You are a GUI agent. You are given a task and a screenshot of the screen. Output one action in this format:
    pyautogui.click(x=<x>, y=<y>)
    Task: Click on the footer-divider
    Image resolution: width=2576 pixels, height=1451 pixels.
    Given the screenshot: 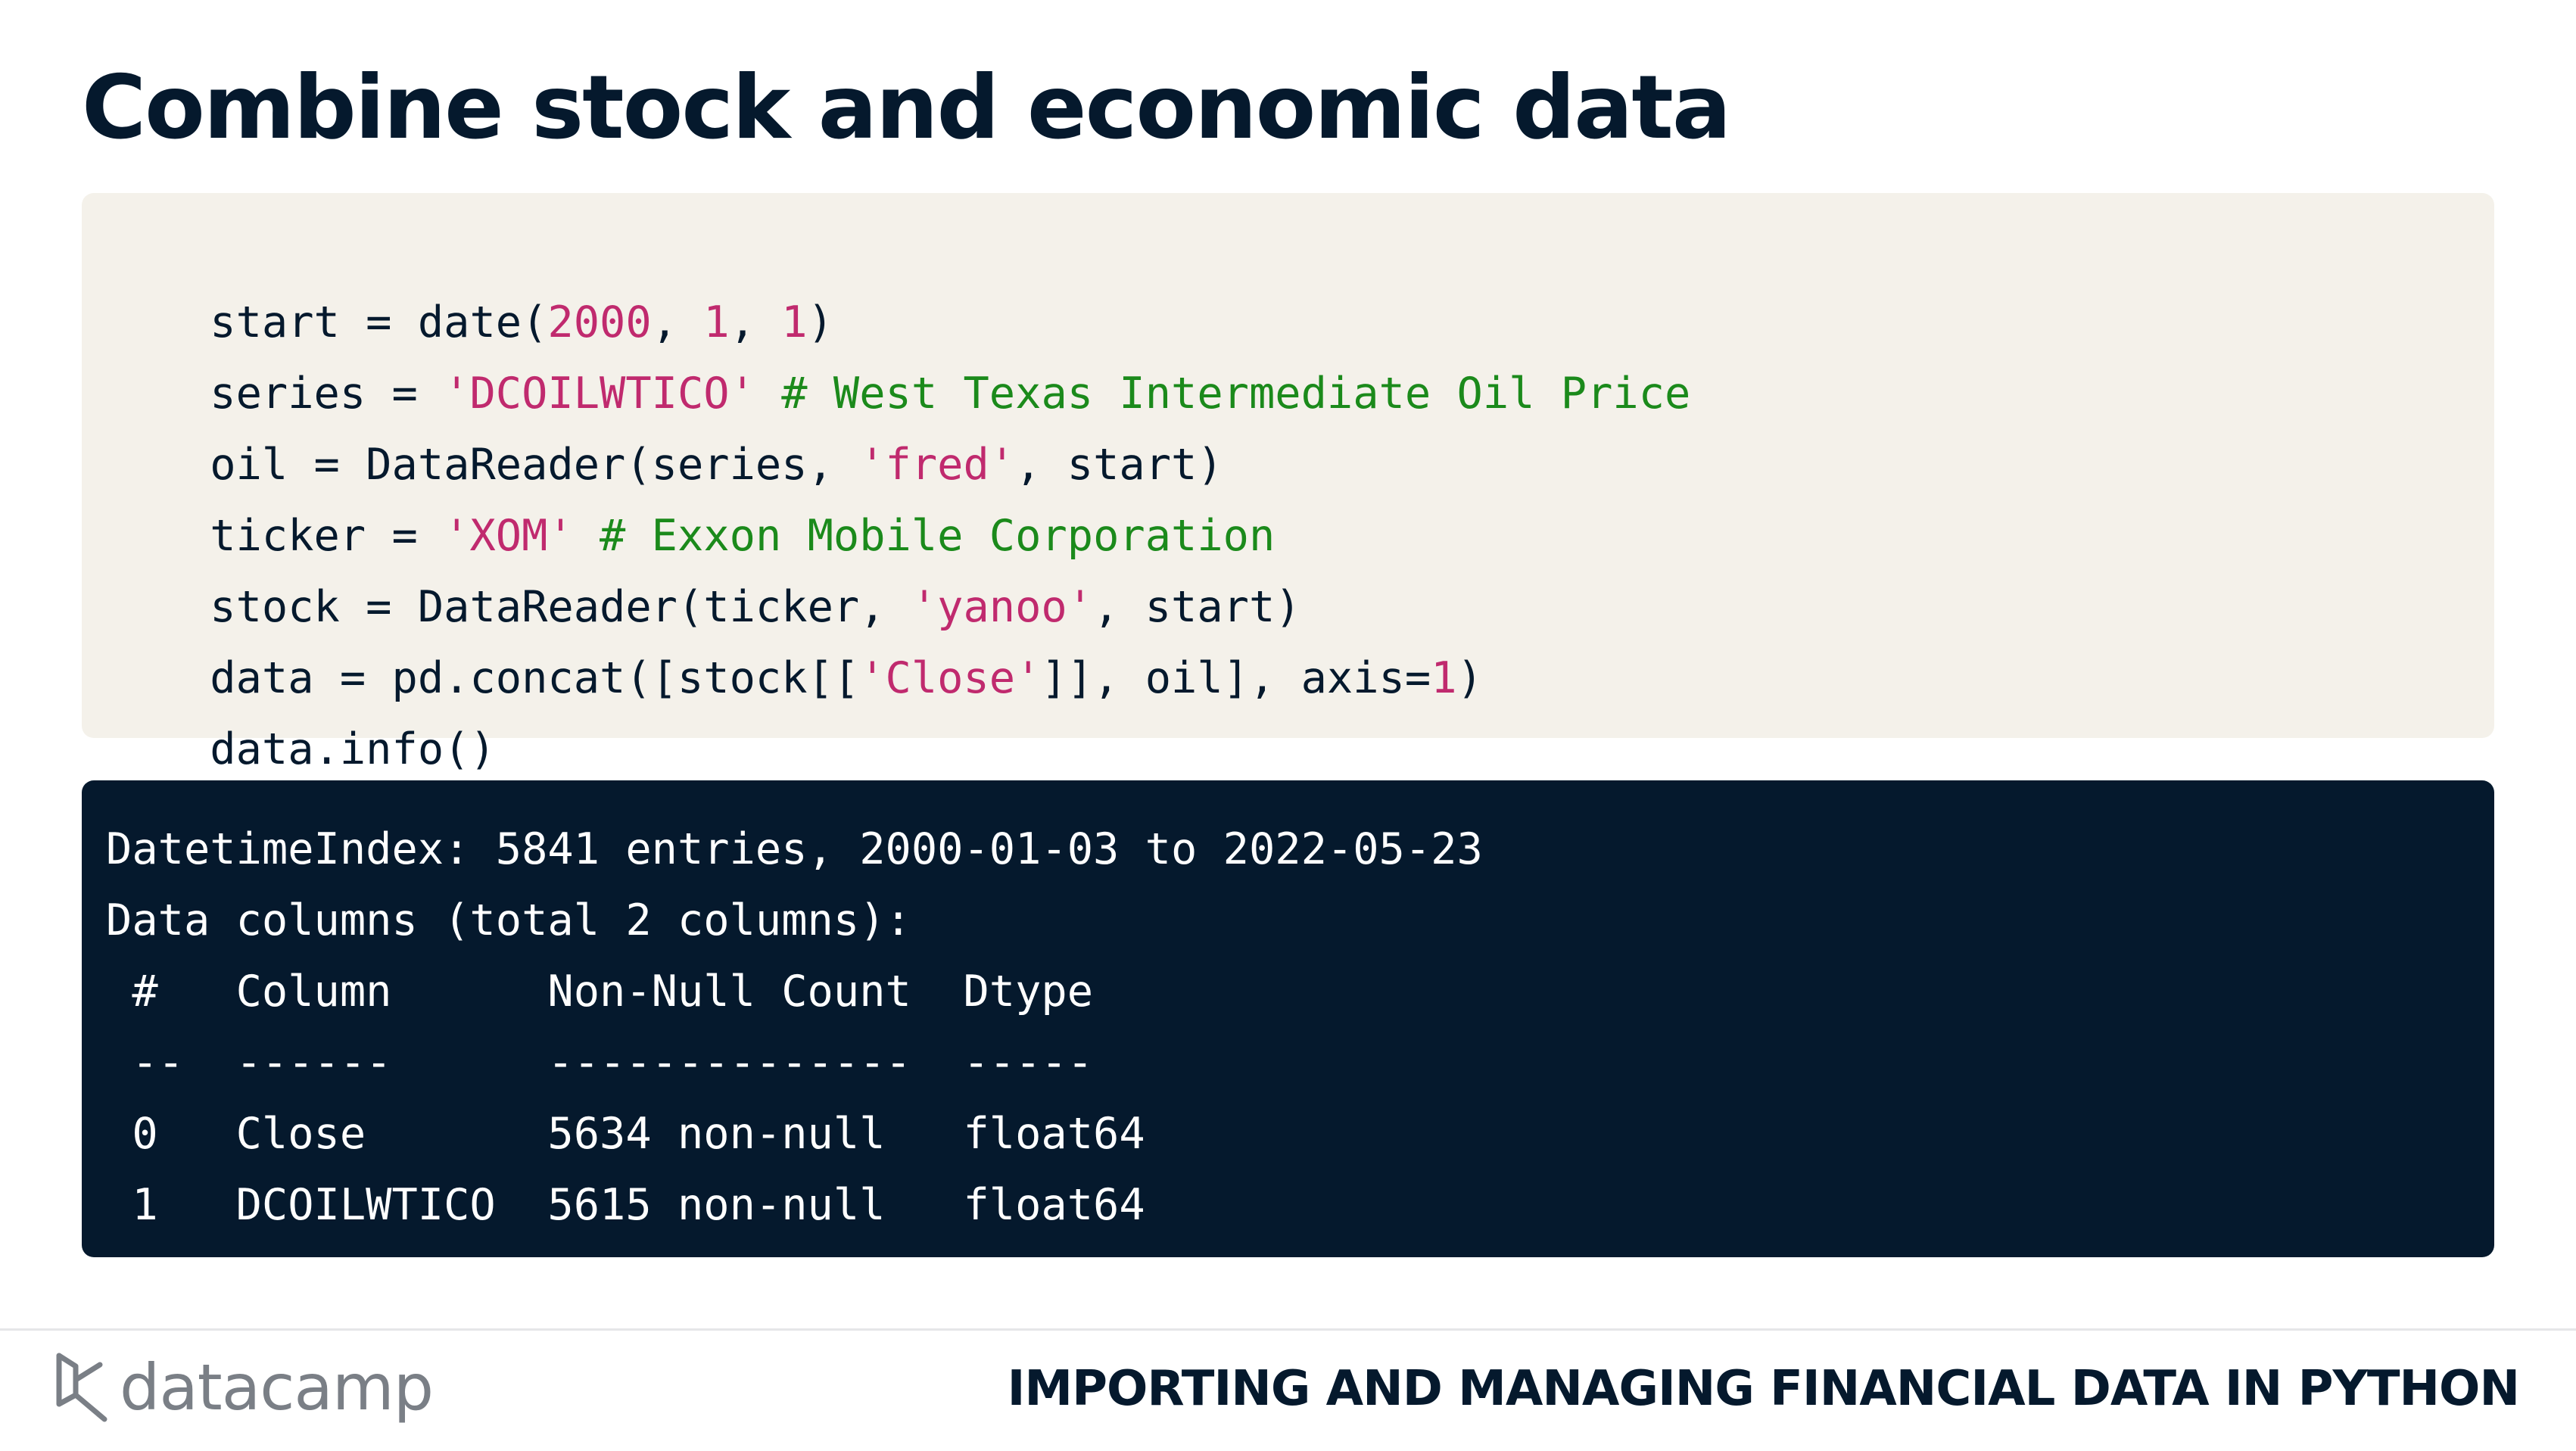 What is the action you would take?
    pyautogui.click(x=1288, y=1329)
    